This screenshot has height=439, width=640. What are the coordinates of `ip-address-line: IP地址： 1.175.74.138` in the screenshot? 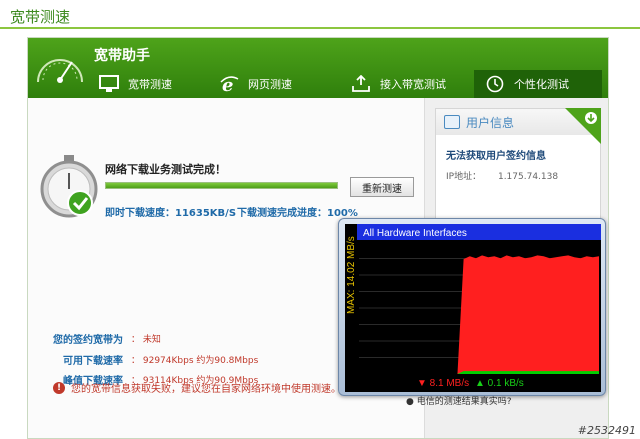 It's located at (502, 175).